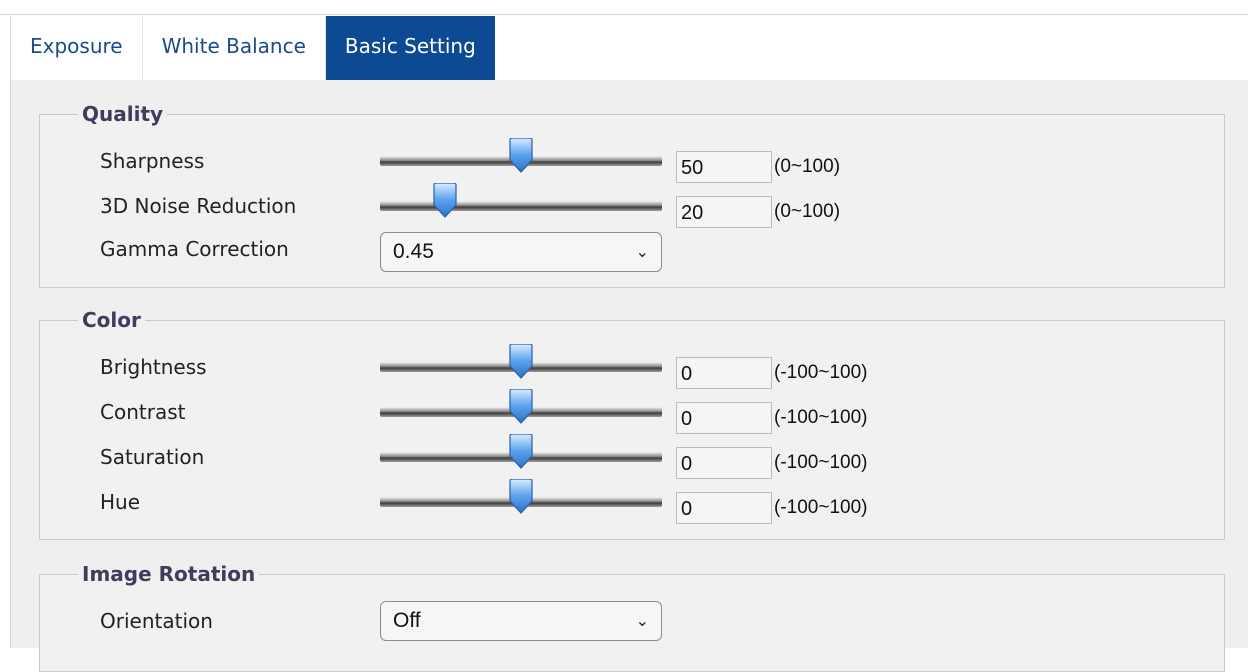  Describe the element at coordinates (111, 320) in the screenshot. I see `color-legend: Color` at that location.